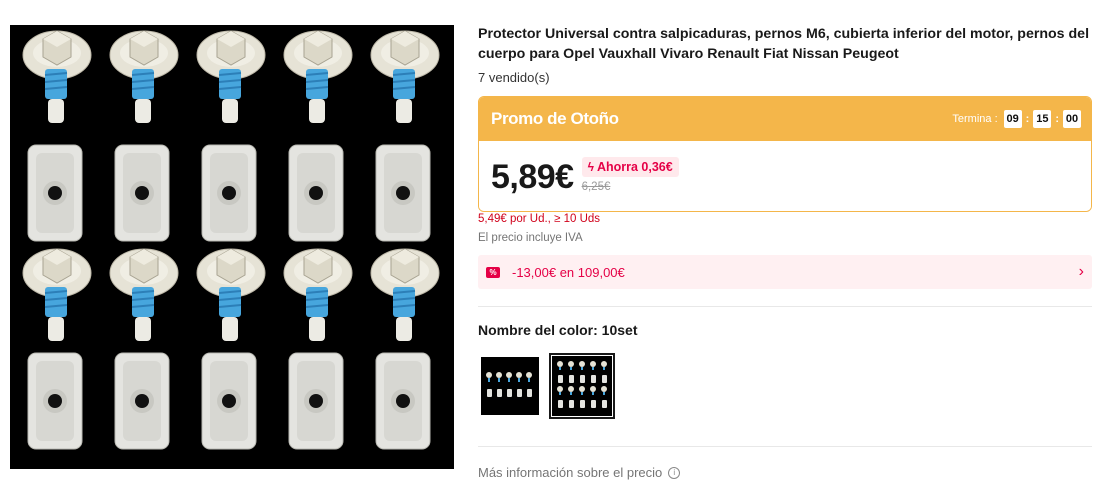 This screenshot has height=496, width=1102. Describe the element at coordinates (1012, 119) in the screenshot. I see `countdown-hours: 09` at that location.